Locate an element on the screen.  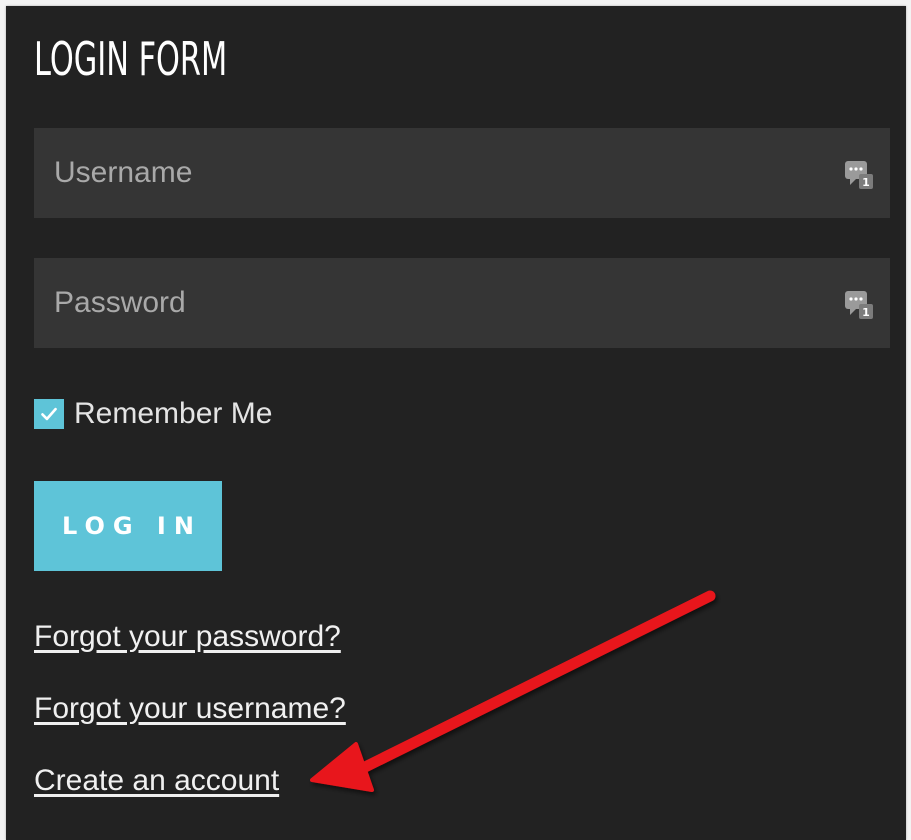
create-account-link: Create an account is located at coordinates (156, 781).